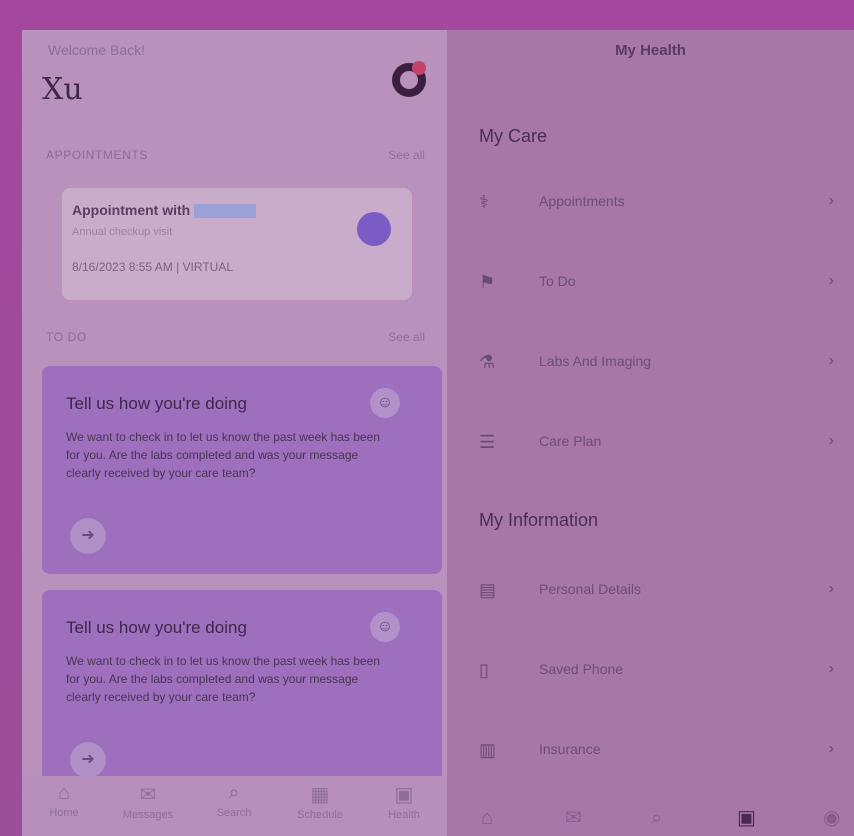  What do you see at coordinates (487, 282) in the screenshot?
I see `flag-icon: ⚑` at bounding box center [487, 282].